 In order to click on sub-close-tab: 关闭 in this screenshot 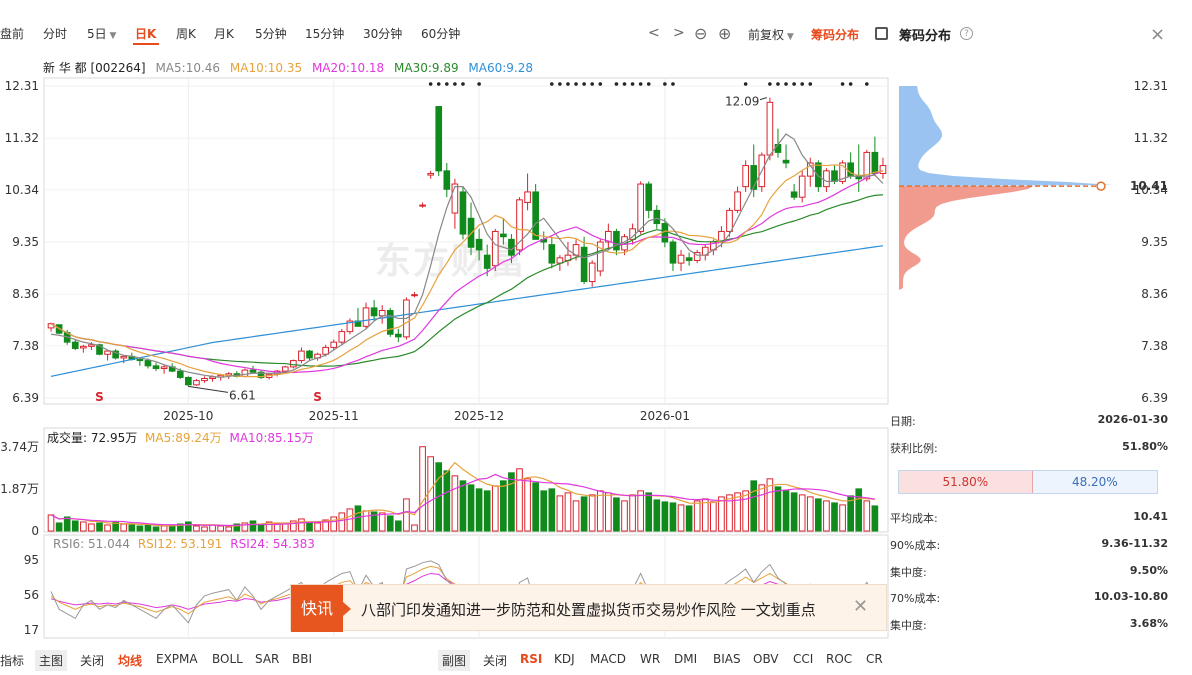, I will do `click(495, 660)`.